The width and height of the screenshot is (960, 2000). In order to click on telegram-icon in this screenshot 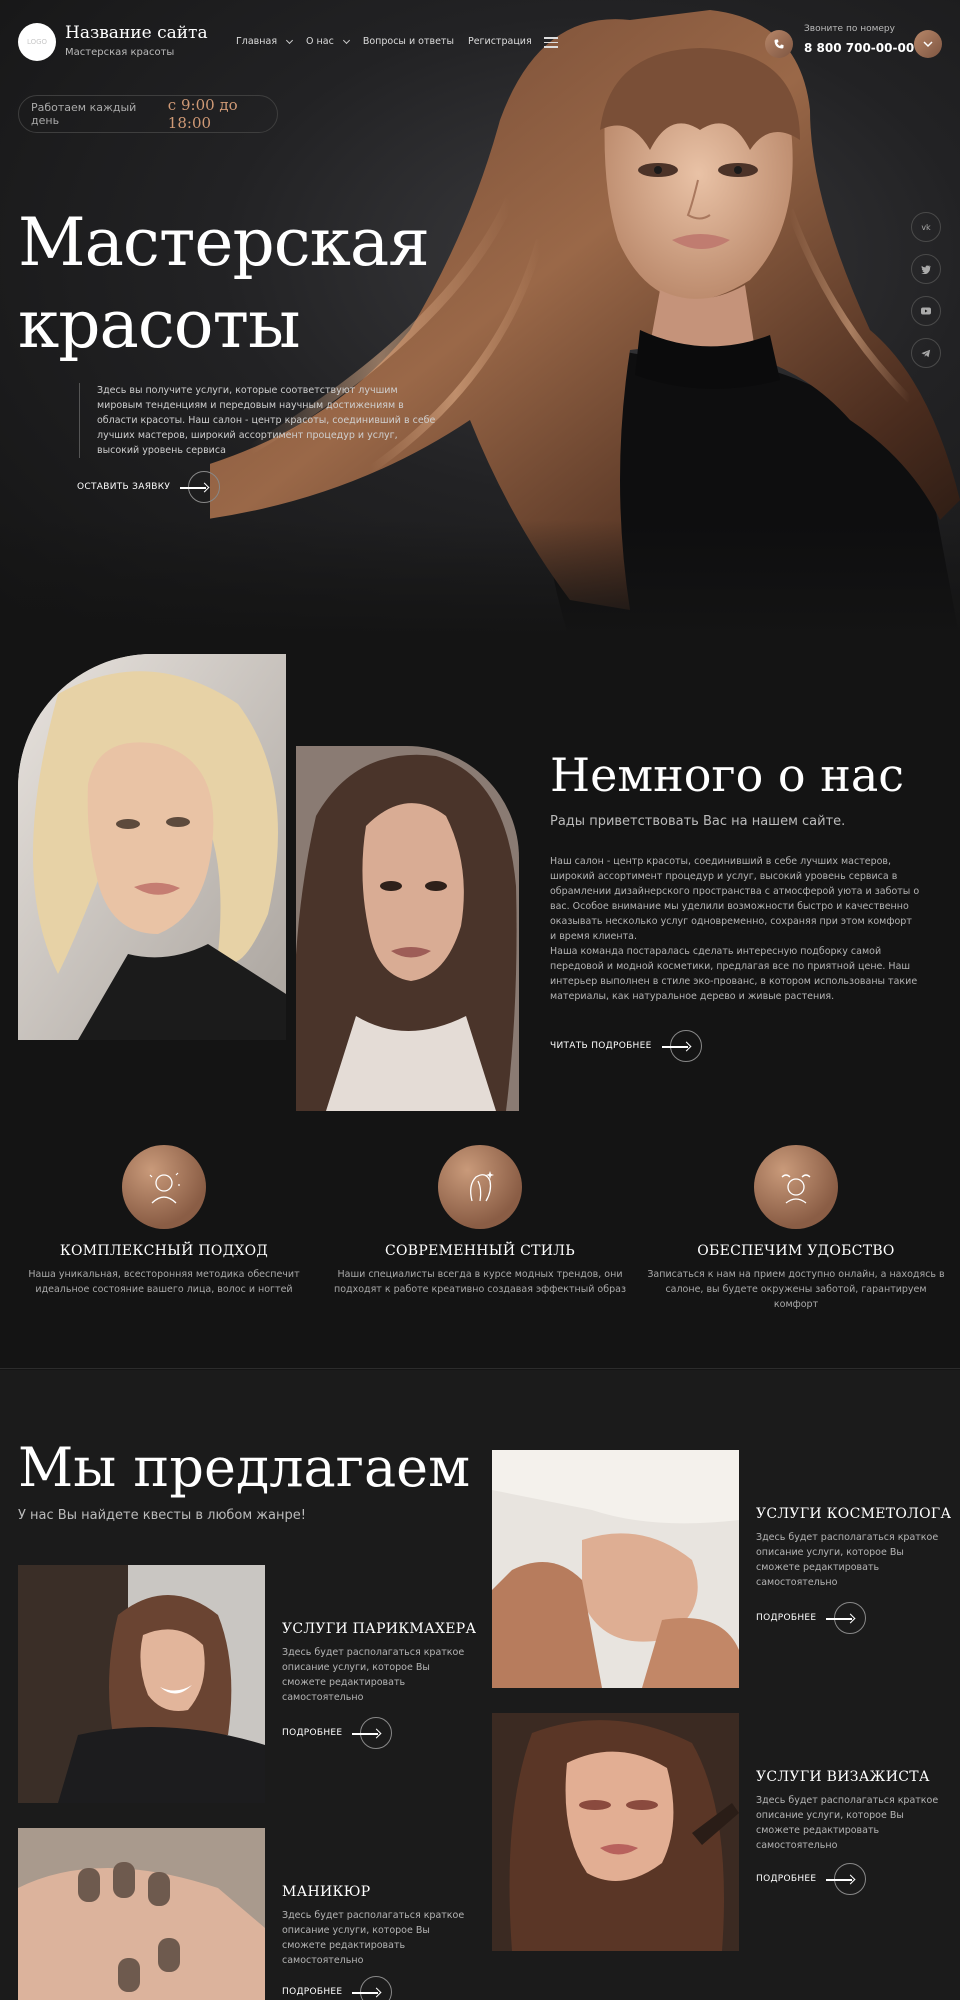, I will do `click(926, 353)`.